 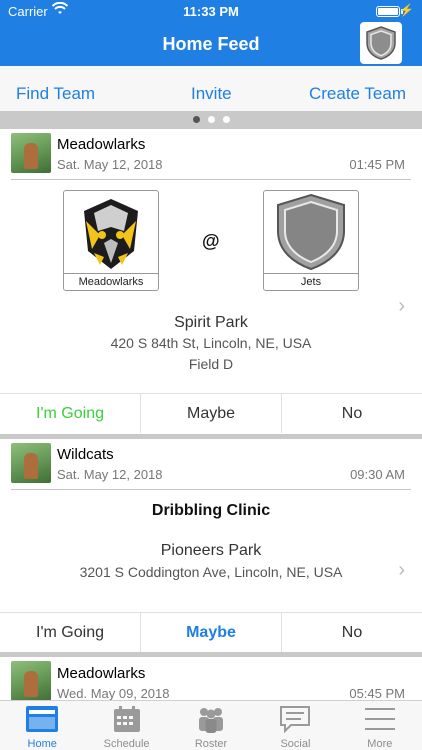 I want to click on navigation-bar: Carrier 11:33 PM ⚡ Home Feed, so click(x=211, y=33).